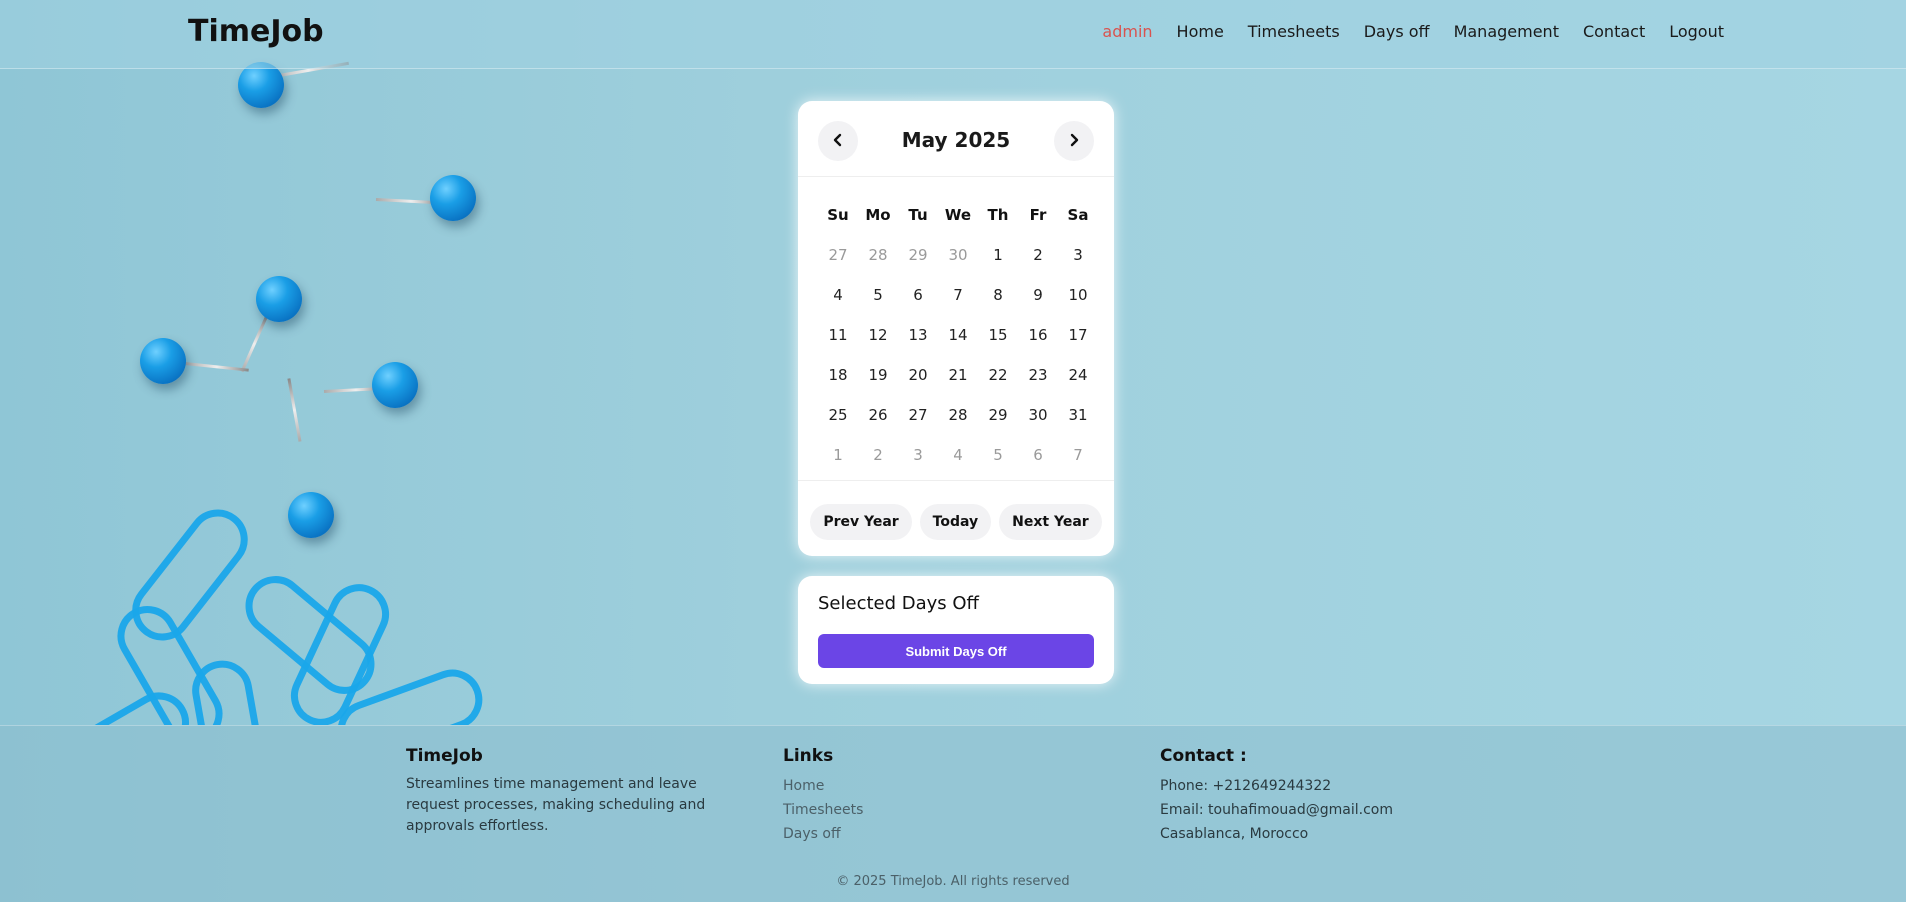  Describe the element at coordinates (878, 375) in the screenshot. I see `calendar-day: 19` at that location.